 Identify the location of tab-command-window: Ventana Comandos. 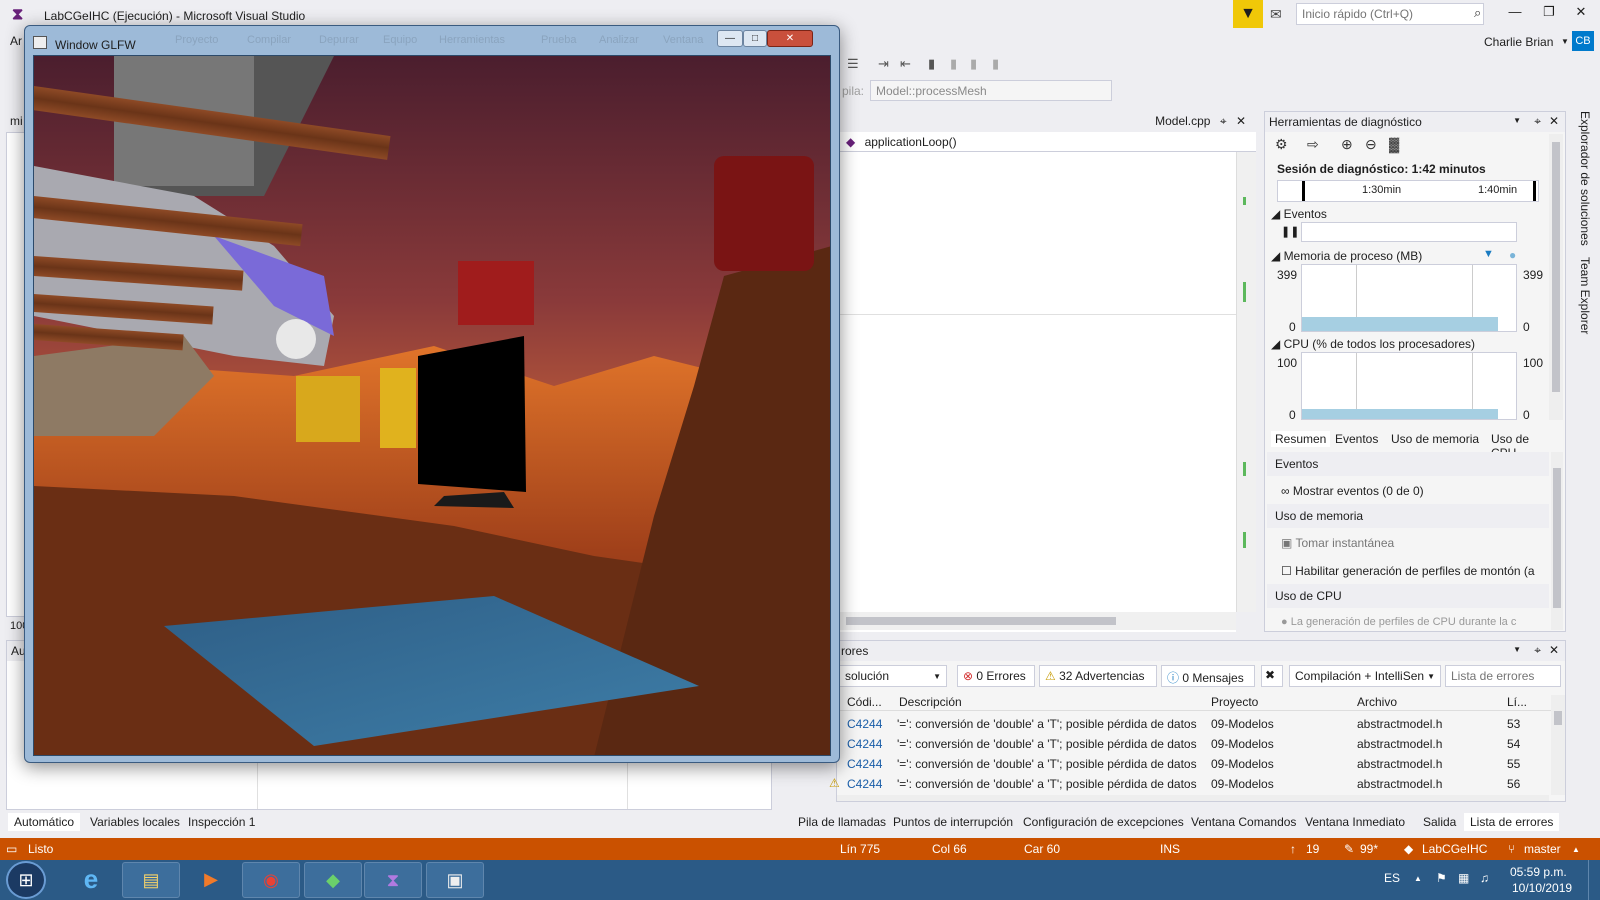
(1243, 822).